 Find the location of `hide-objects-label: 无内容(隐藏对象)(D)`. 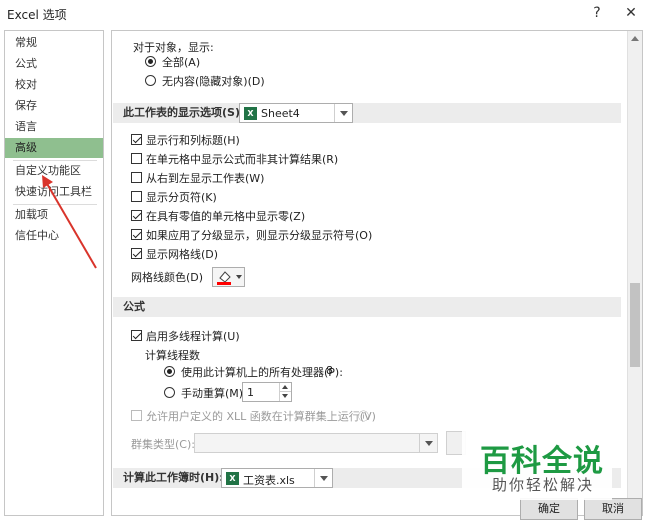

hide-objects-label: 无内容(隐藏对象)(D) is located at coordinates (213, 81).